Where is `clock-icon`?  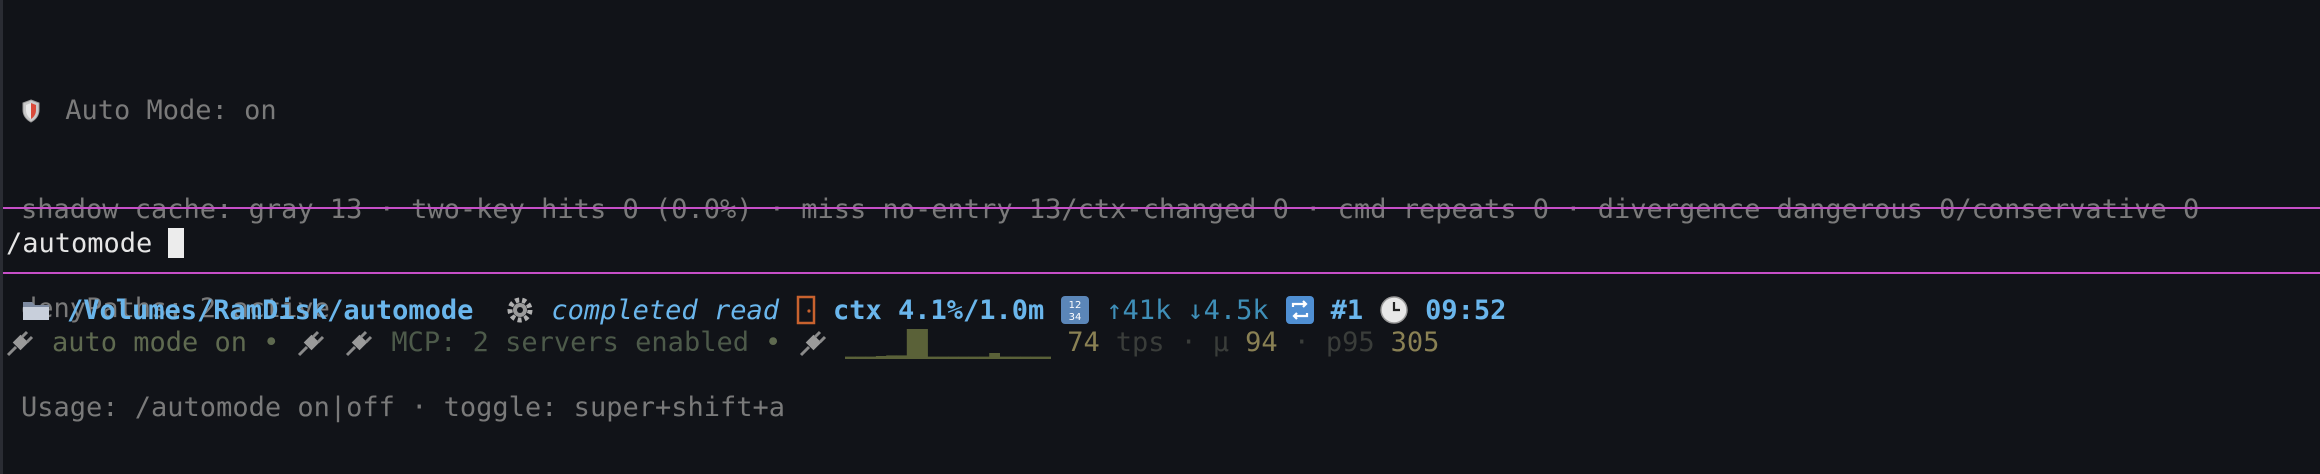
clock-icon is located at coordinates (1394, 310).